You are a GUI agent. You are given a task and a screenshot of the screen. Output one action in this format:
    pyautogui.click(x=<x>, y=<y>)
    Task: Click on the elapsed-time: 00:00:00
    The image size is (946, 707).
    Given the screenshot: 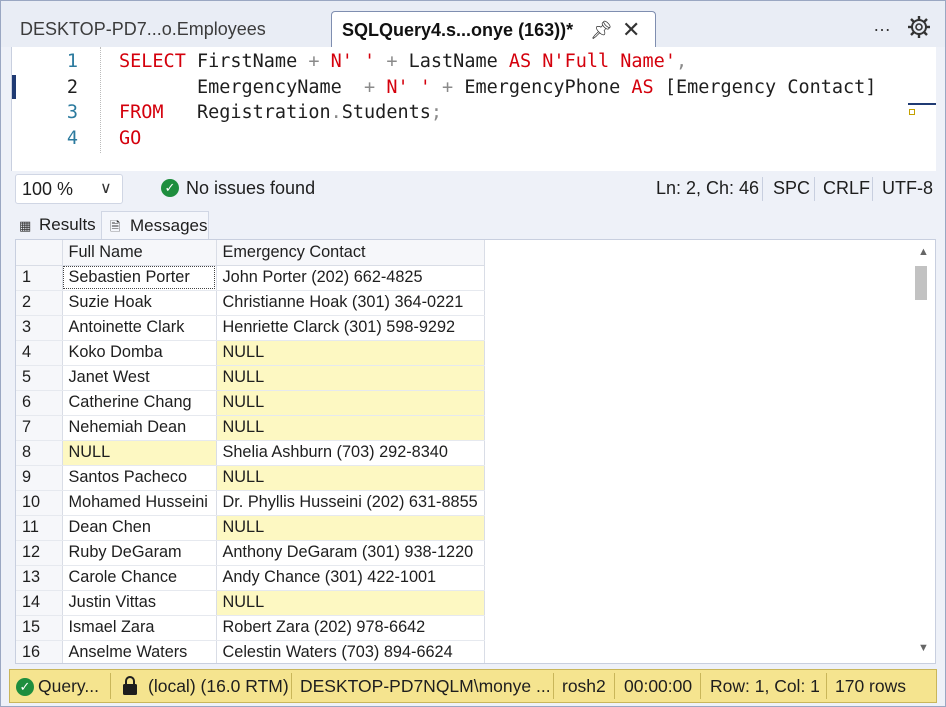 What is the action you would take?
    pyautogui.click(x=658, y=686)
    